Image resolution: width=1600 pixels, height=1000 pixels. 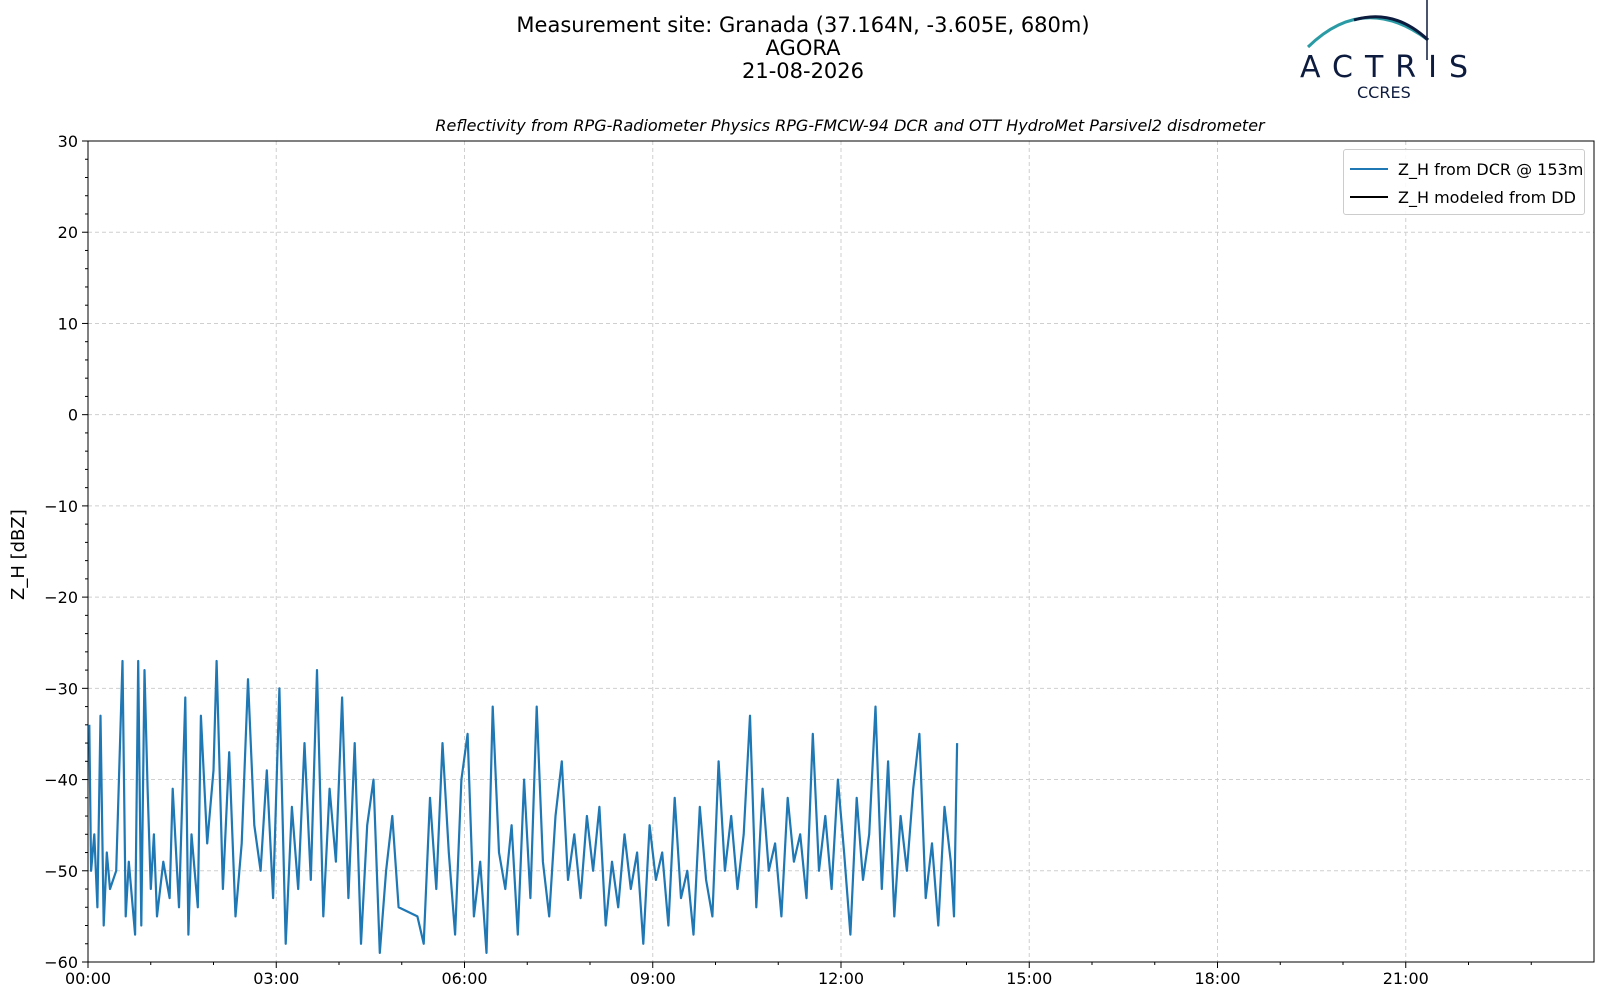 I want to click on y-tick-label: −50, so click(x=61, y=871).